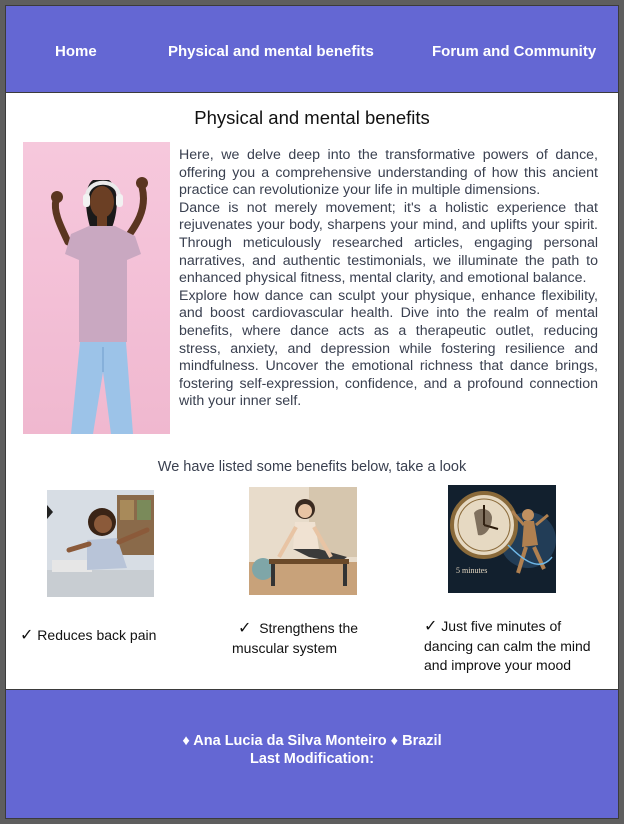  What do you see at coordinates (312, 117) in the screenshot?
I see `page-title: Physical and mental benefits` at bounding box center [312, 117].